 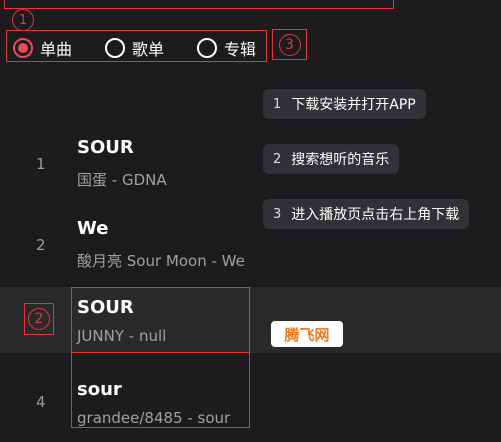 I want to click on watermark-logo: 腾飞网, so click(x=307, y=334).